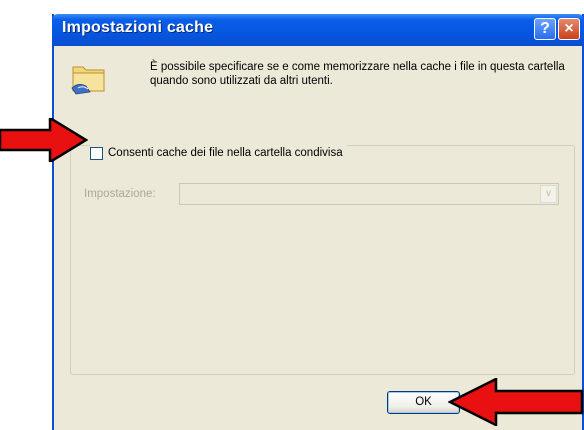 This screenshot has width=584, height=430. I want to click on allow-cache-checkbox, so click(96, 153).